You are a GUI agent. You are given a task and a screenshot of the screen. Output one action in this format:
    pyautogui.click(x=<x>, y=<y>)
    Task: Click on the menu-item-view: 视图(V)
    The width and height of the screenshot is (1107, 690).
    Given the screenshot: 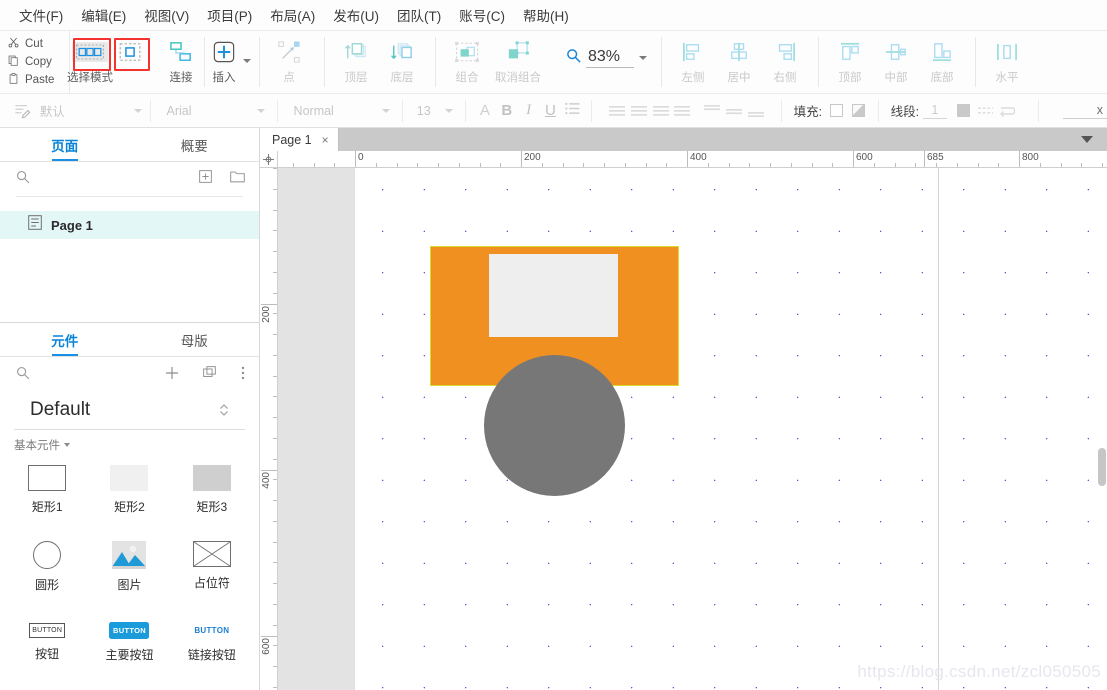 What is the action you would take?
    pyautogui.click(x=166, y=15)
    